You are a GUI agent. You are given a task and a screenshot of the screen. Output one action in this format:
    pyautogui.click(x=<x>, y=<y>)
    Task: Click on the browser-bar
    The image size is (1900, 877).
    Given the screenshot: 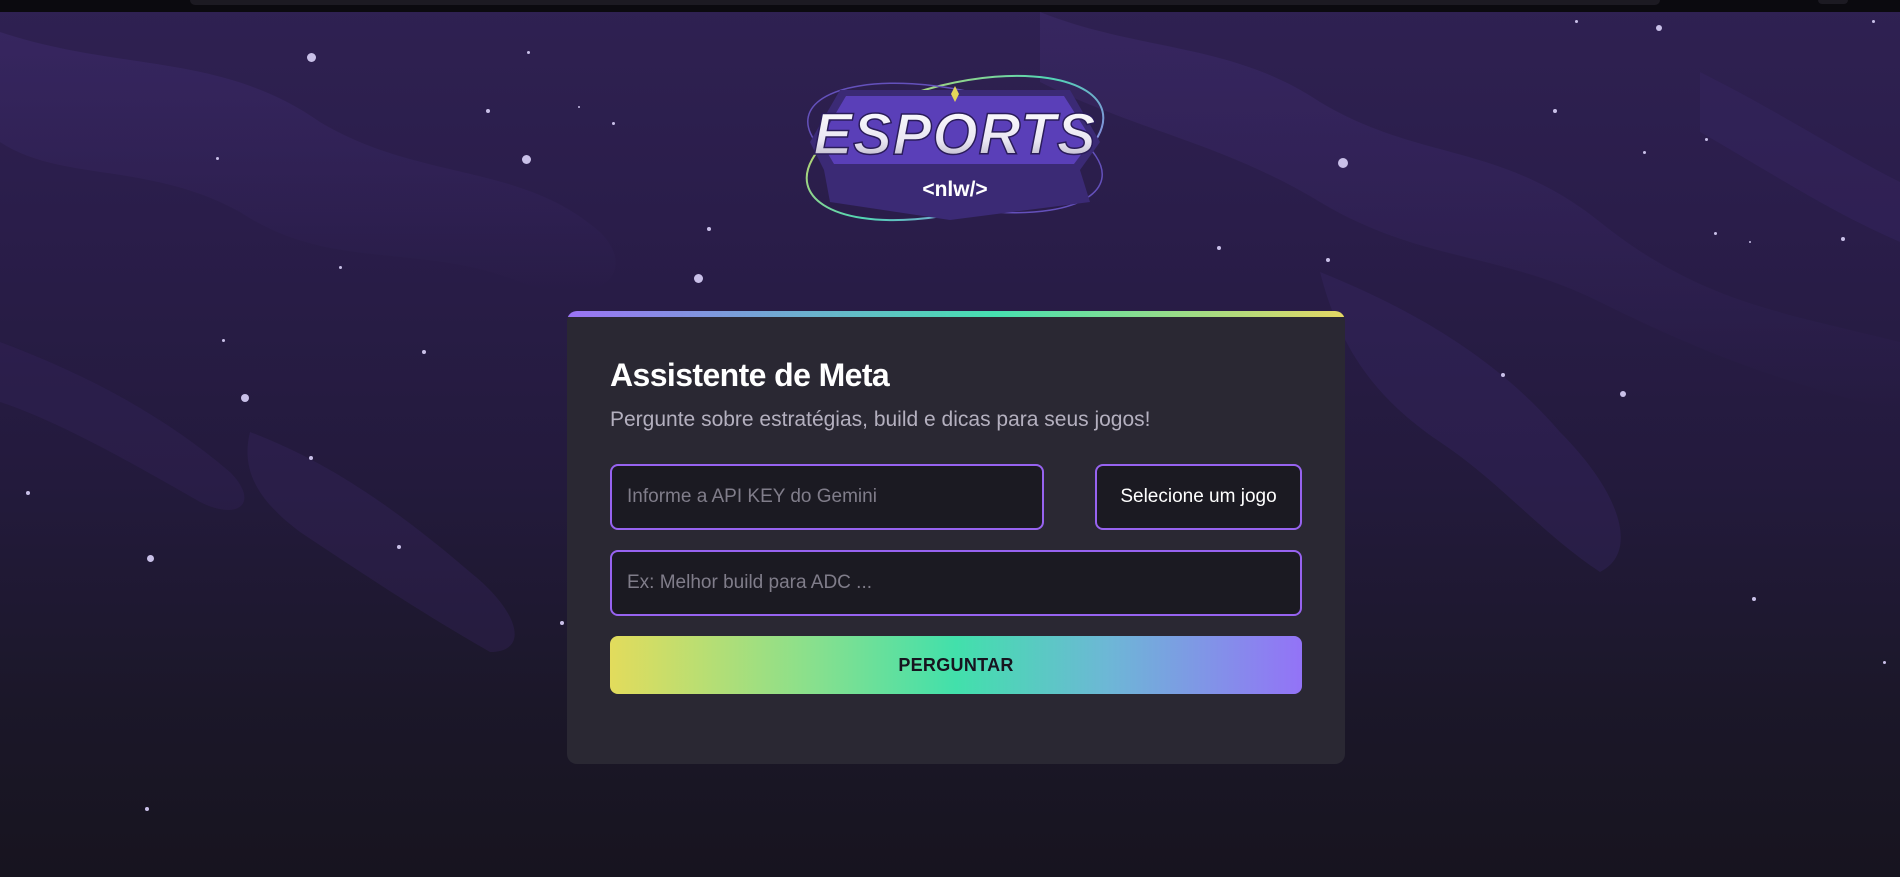 What is the action you would take?
    pyautogui.click(x=925, y=2)
    